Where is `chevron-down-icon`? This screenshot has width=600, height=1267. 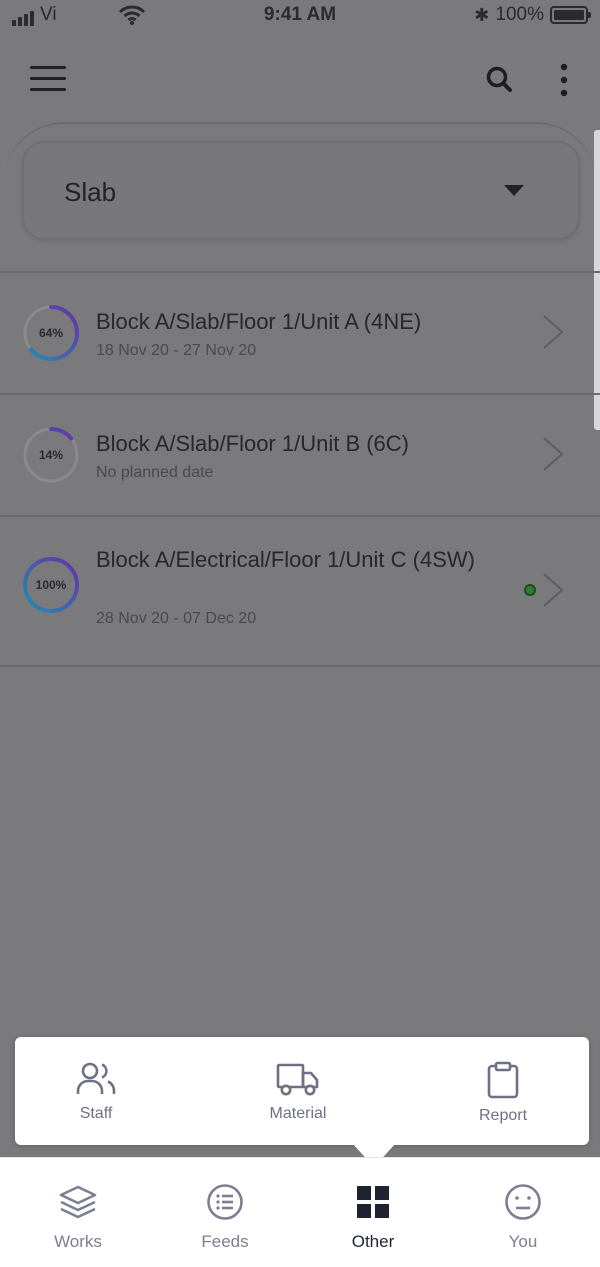 chevron-down-icon is located at coordinates (514, 190).